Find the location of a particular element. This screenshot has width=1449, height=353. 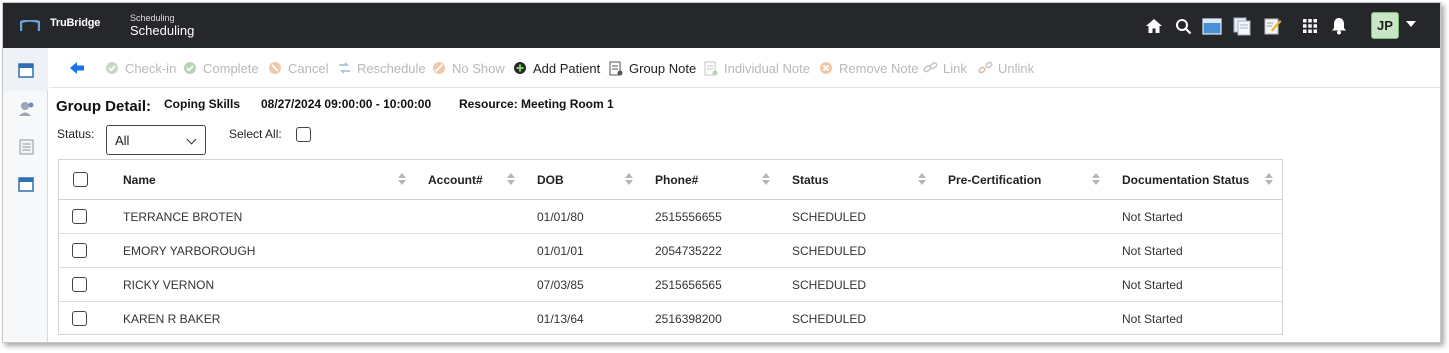

cell-name: RICKY VERNON is located at coordinates (169, 285).